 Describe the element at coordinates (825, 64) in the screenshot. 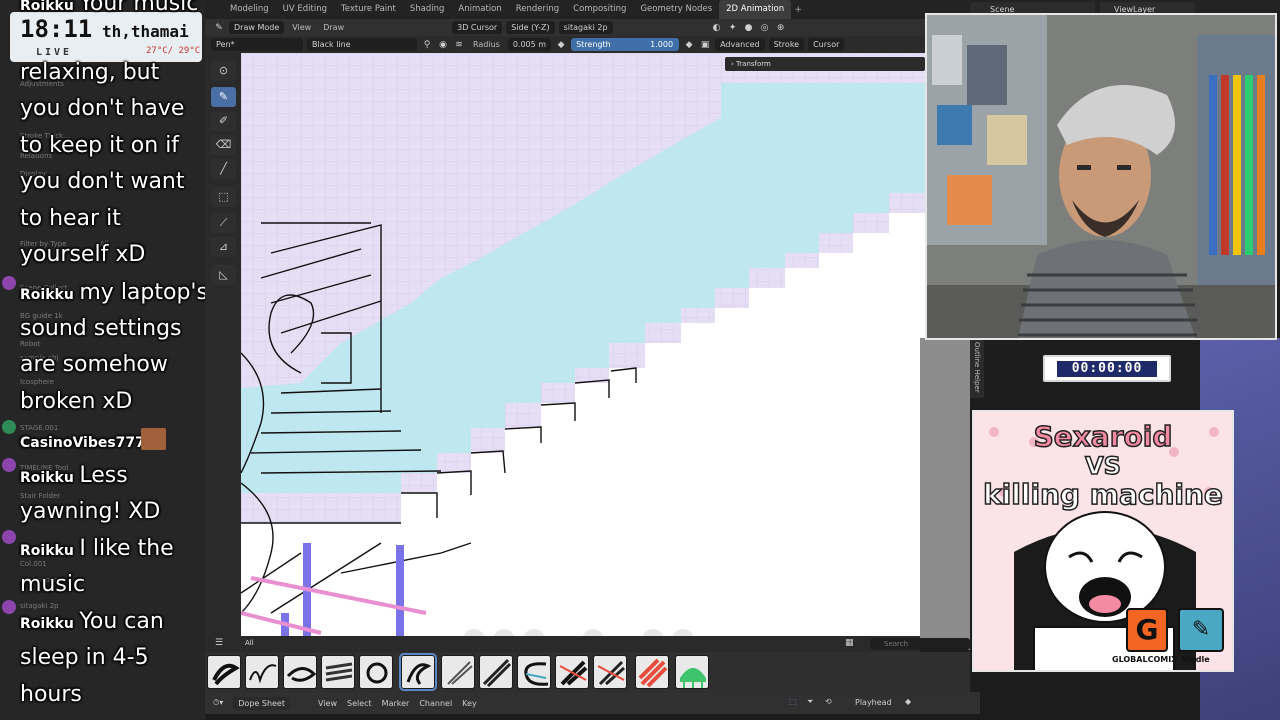

I see `transform-panel: › Transform` at that location.